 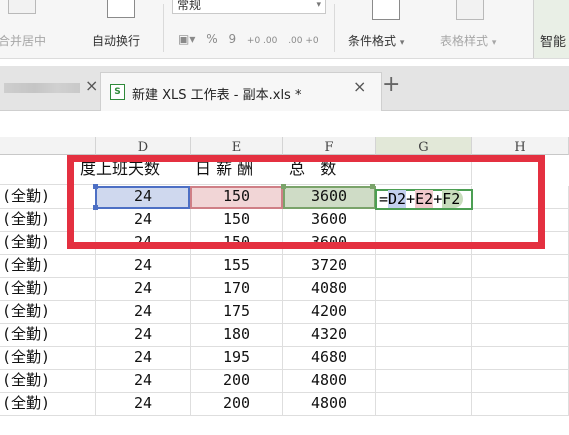 I want to click on cell-h5, so click(x=520, y=266).